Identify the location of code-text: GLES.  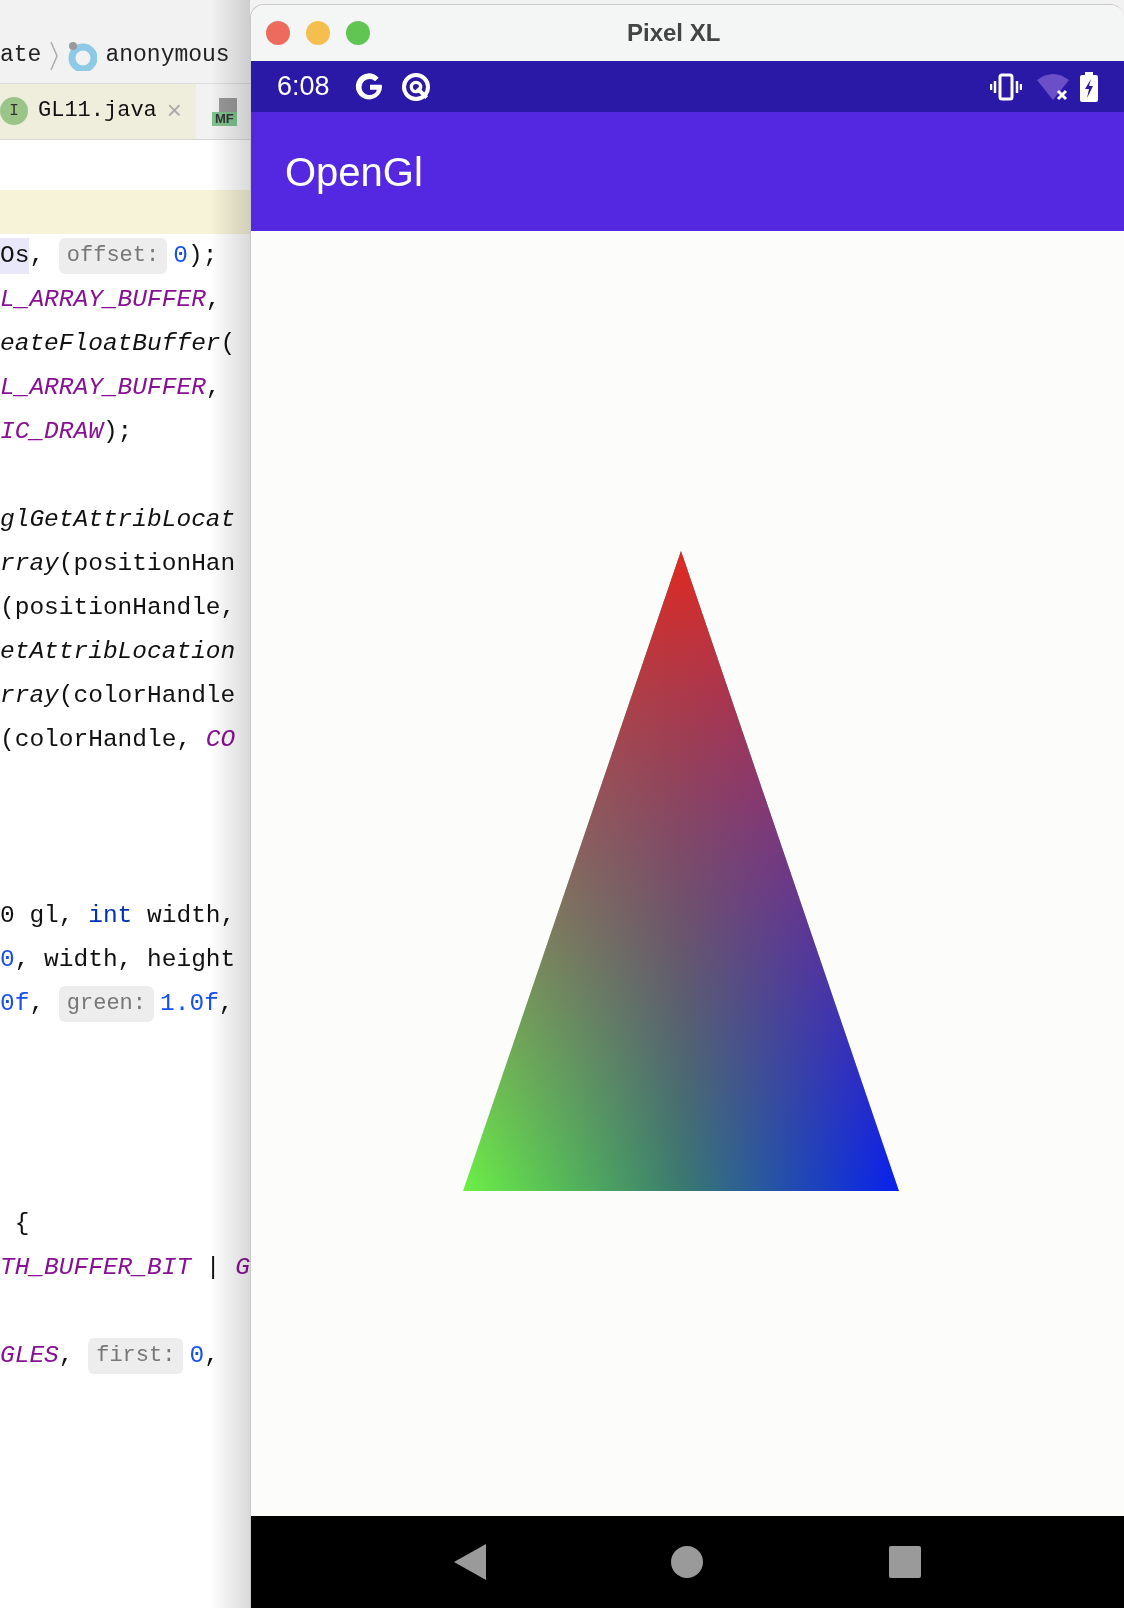
(29, 1356).